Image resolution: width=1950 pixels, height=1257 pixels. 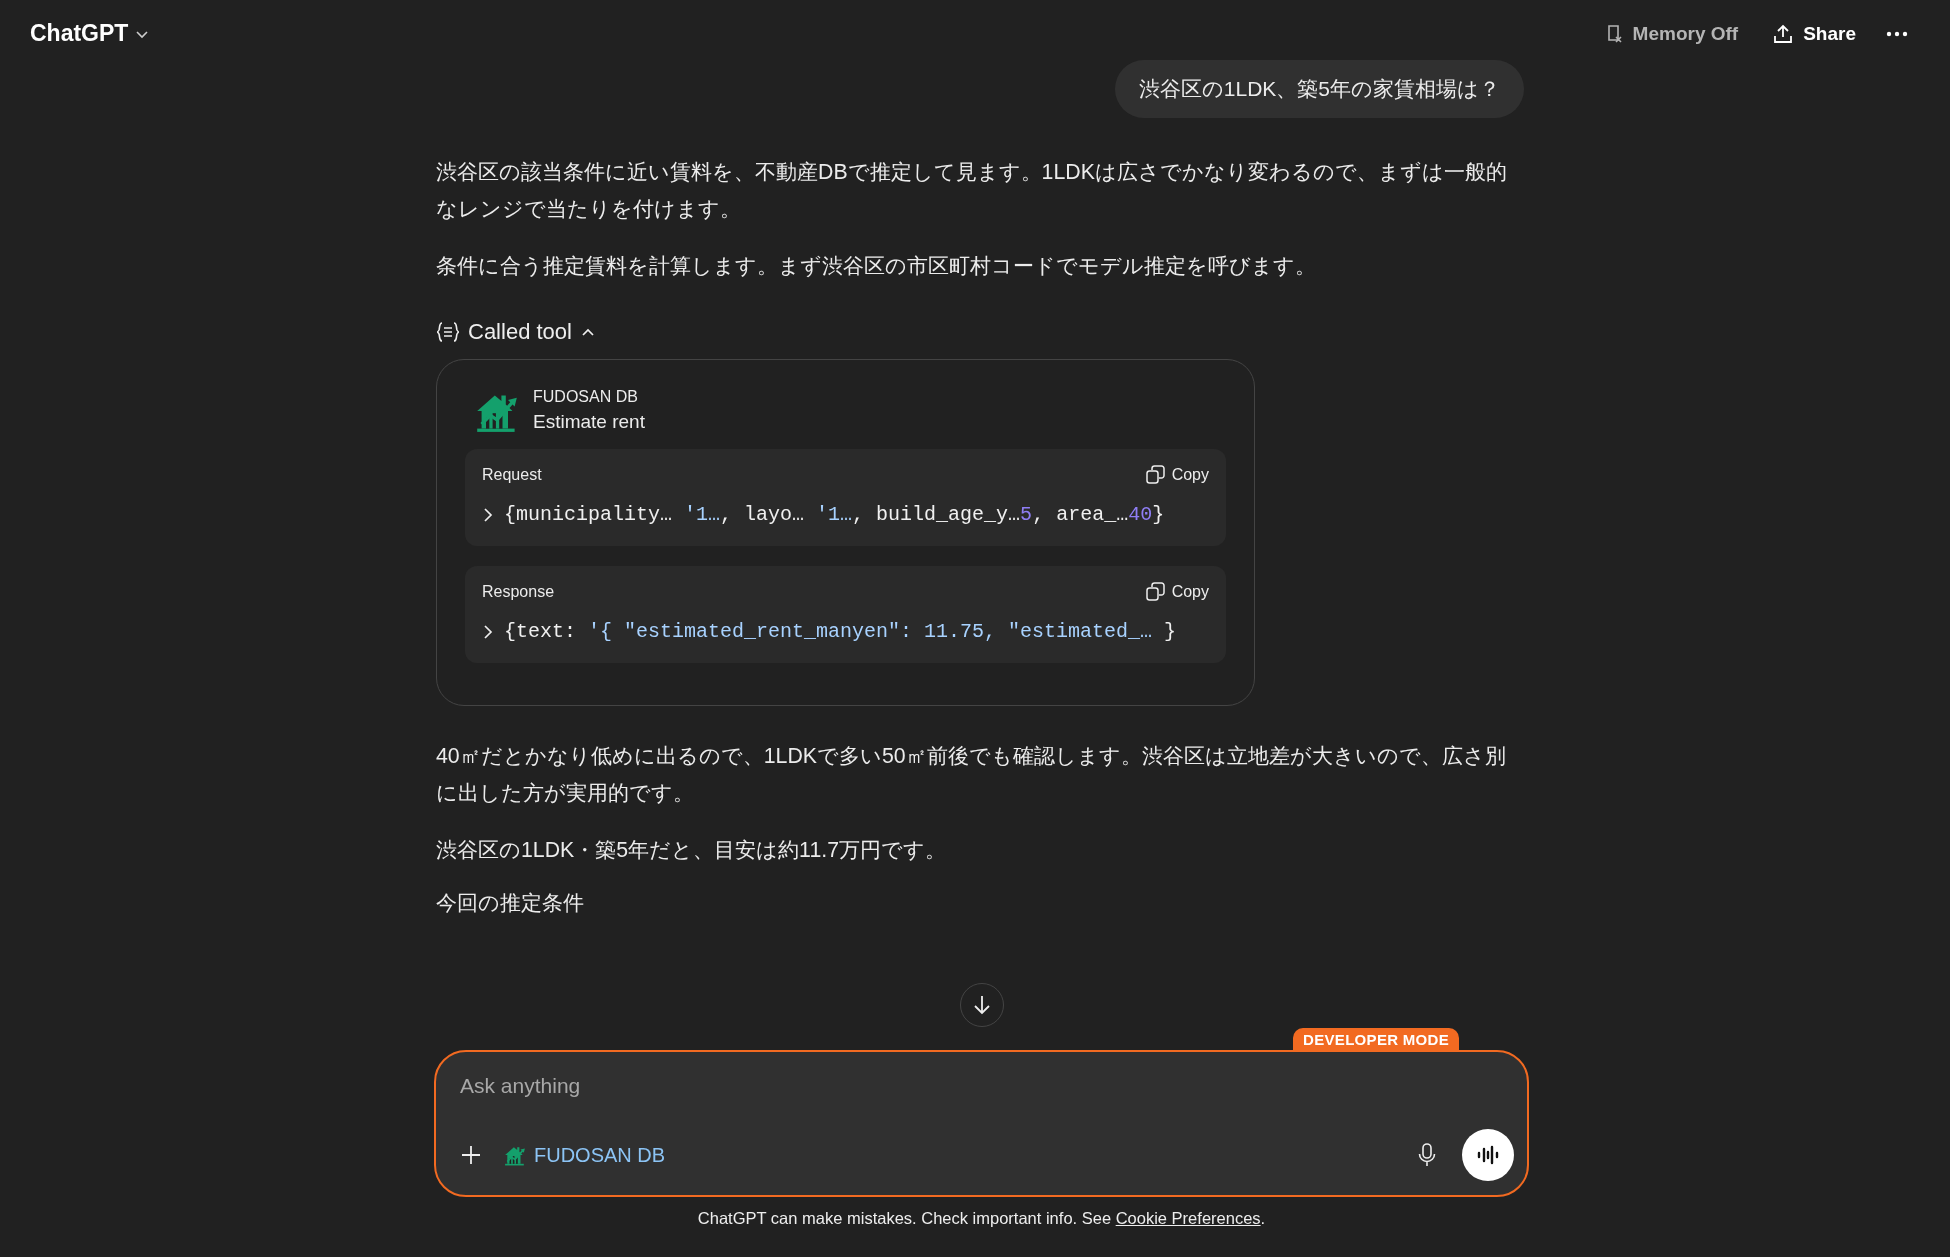 I want to click on code-text: {text: '{ "estimated_rent_manyen": 11.75, "estimated_… }, so click(x=840, y=631).